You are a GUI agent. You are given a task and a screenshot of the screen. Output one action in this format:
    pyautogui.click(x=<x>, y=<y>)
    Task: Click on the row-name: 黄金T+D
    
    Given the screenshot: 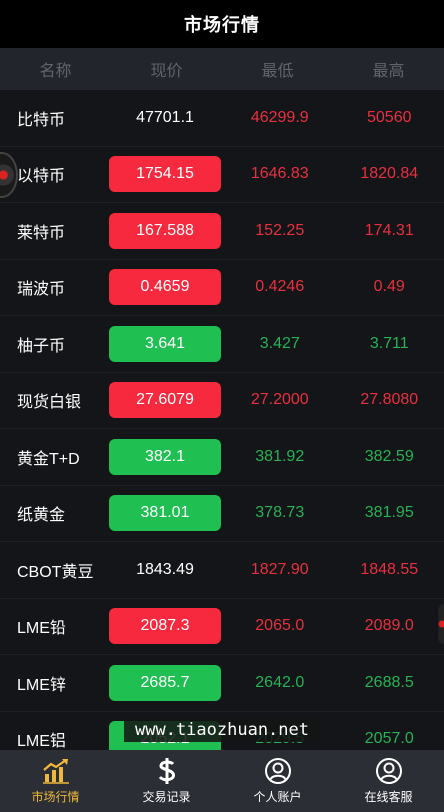 What is the action you would take?
    pyautogui.click(x=48, y=459)
    